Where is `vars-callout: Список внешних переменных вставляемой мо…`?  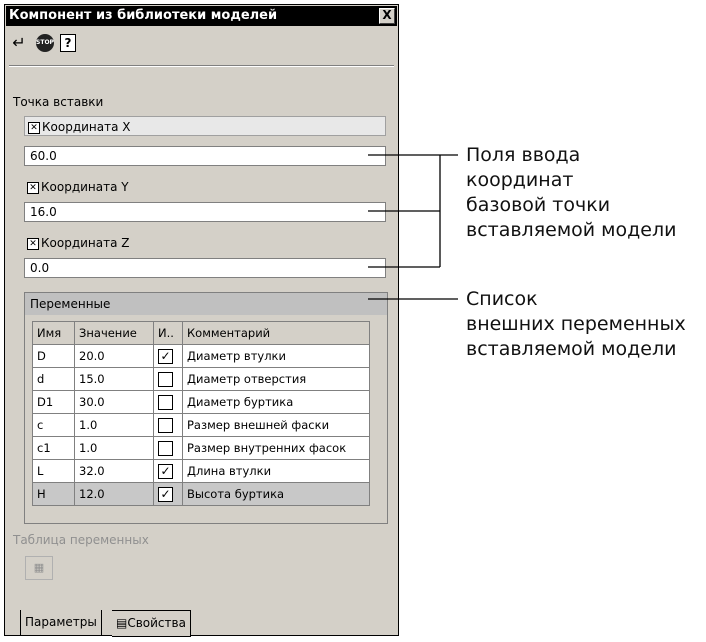 vars-callout: Список внешних переменных вставляемой мо… is located at coordinates (576, 324).